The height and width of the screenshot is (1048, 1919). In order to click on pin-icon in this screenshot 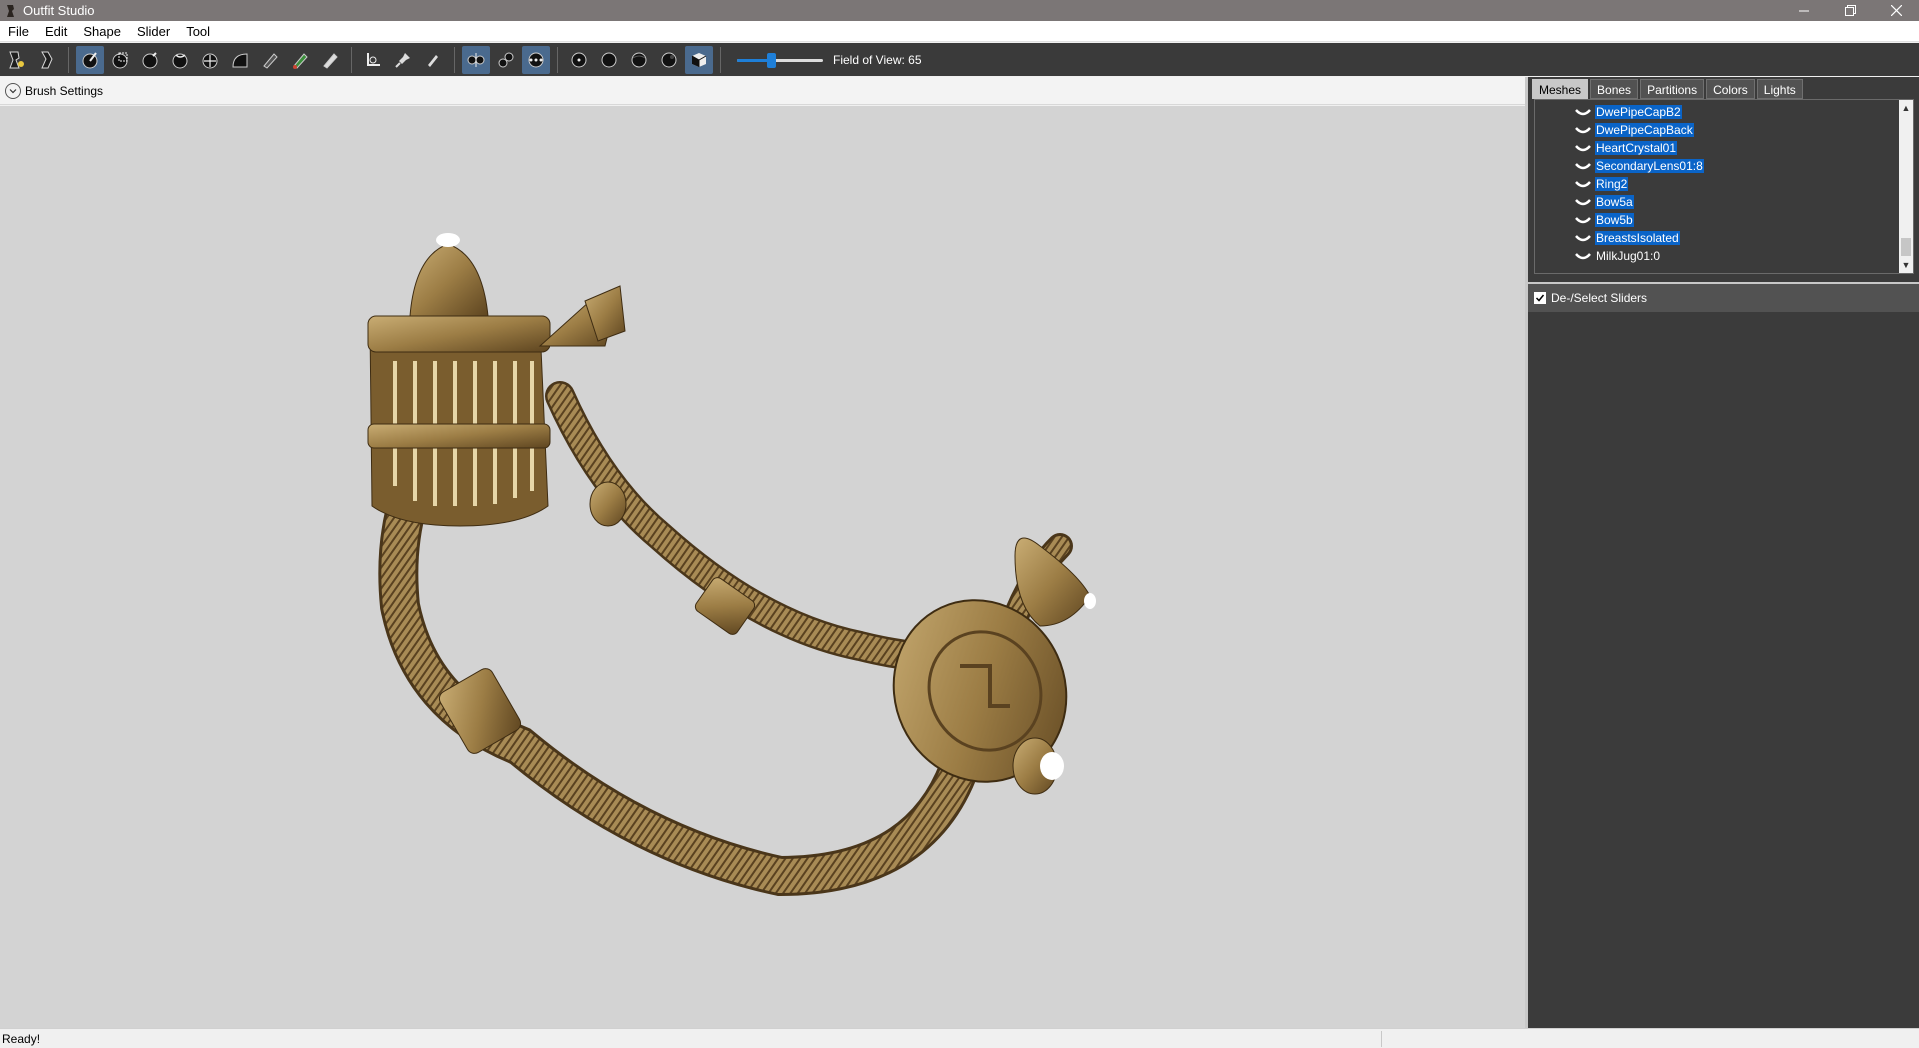, I will do `click(402, 60)`.